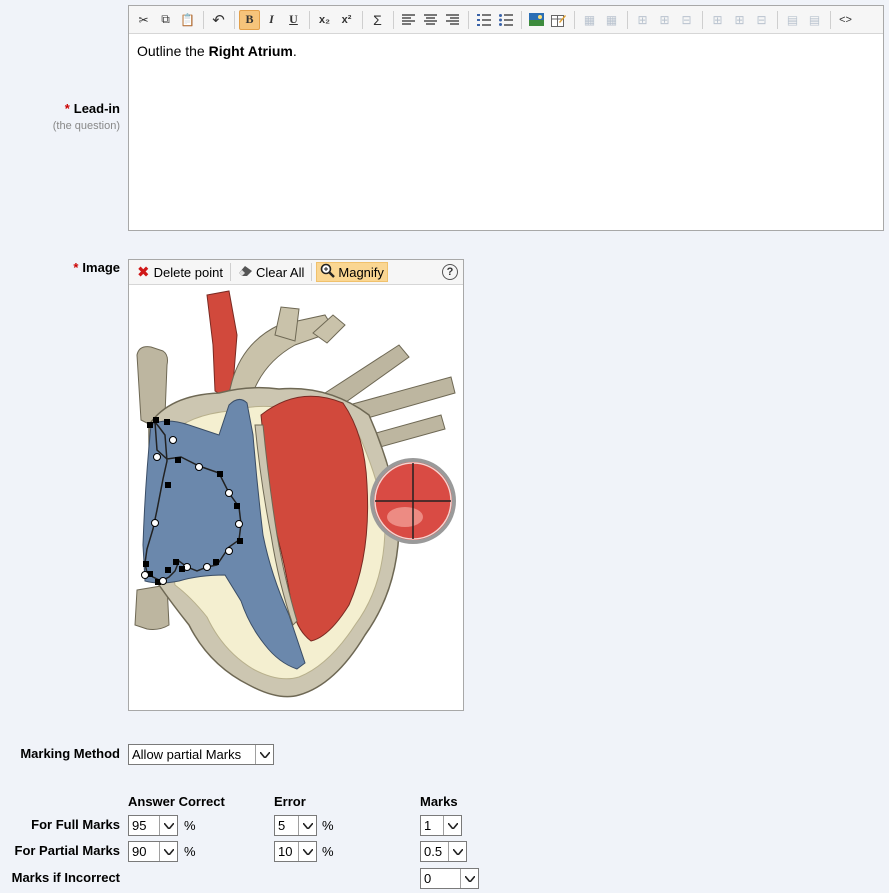 Image resolution: width=889 pixels, height=893 pixels. Describe the element at coordinates (249, 19) in the screenshot. I see `bold-button: B` at that location.